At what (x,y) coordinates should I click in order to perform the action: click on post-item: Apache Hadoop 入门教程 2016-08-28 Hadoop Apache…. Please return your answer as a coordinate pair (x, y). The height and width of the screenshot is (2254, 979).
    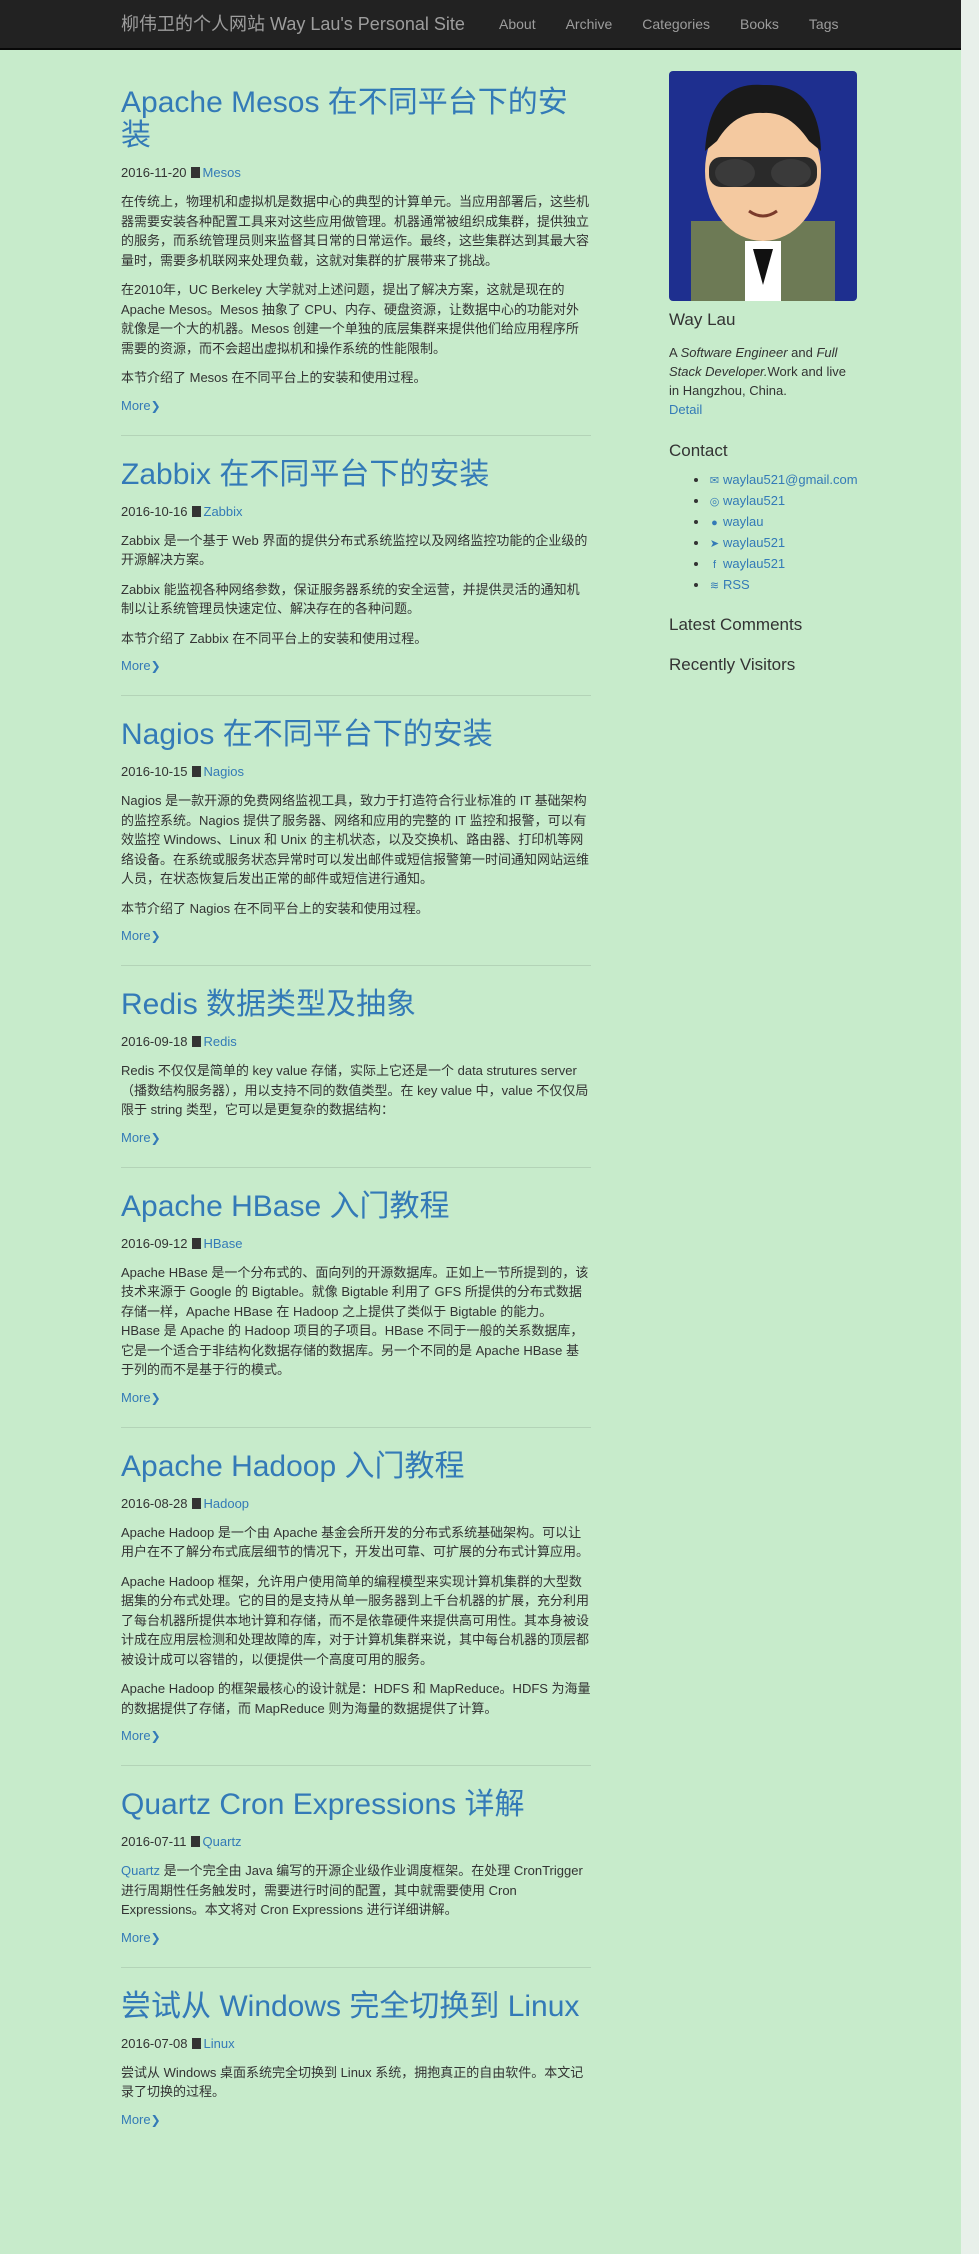
    Looking at the image, I should click on (356, 1608).